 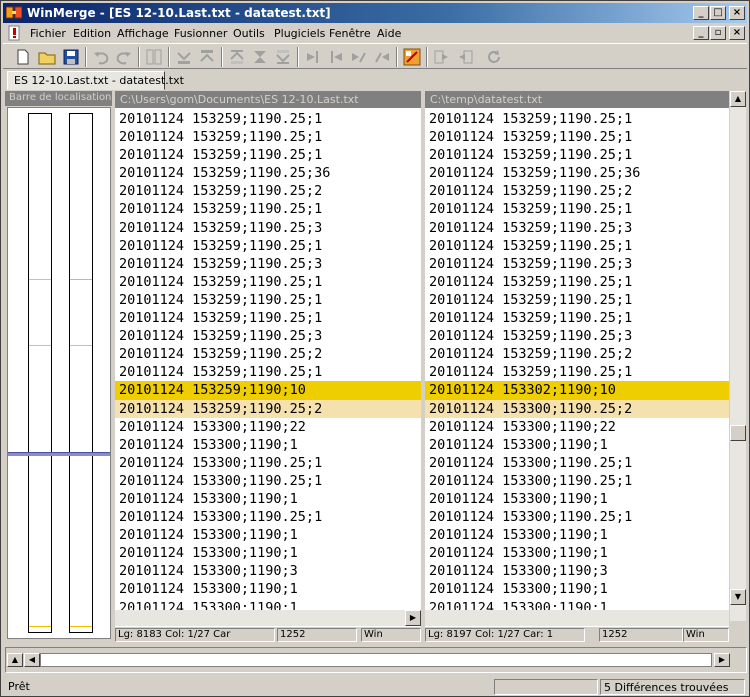 What do you see at coordinates (47, 57) in the screenshot?
I see `open-folder-icon` at bounding box center [47, 57].